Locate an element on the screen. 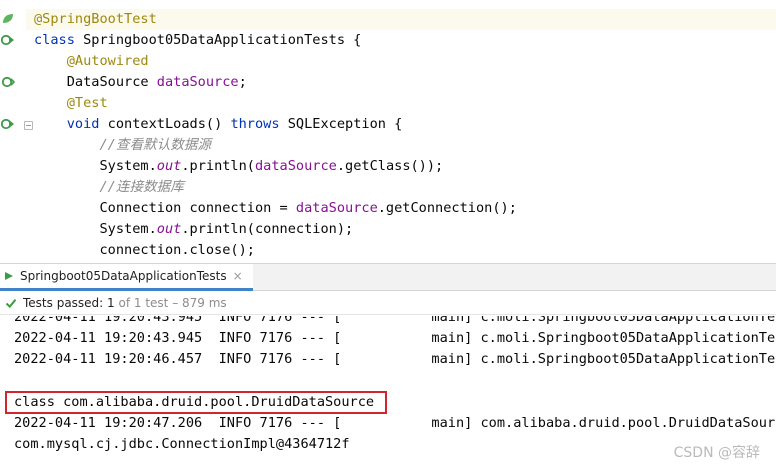  fold-toggle-icon is located at coordinates (28, 125).